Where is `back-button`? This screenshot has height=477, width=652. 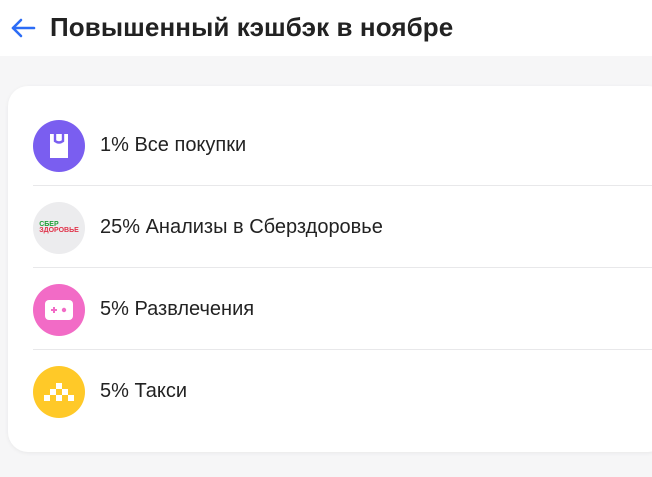 back-button is located at coordinates (24, 28).